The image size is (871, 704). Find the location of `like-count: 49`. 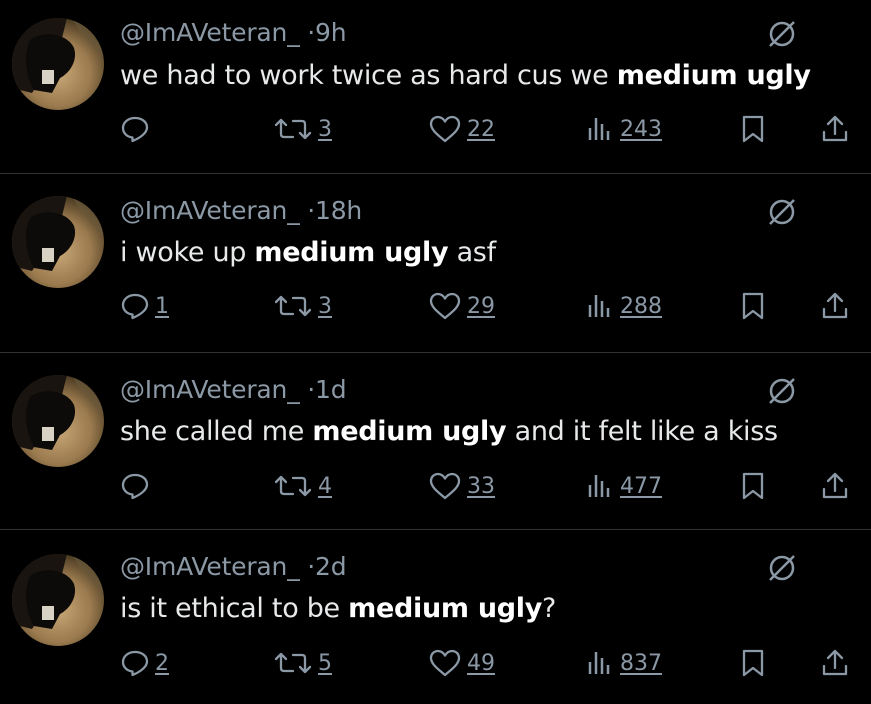

like-count: 49 is located at coordinates (481, 663).